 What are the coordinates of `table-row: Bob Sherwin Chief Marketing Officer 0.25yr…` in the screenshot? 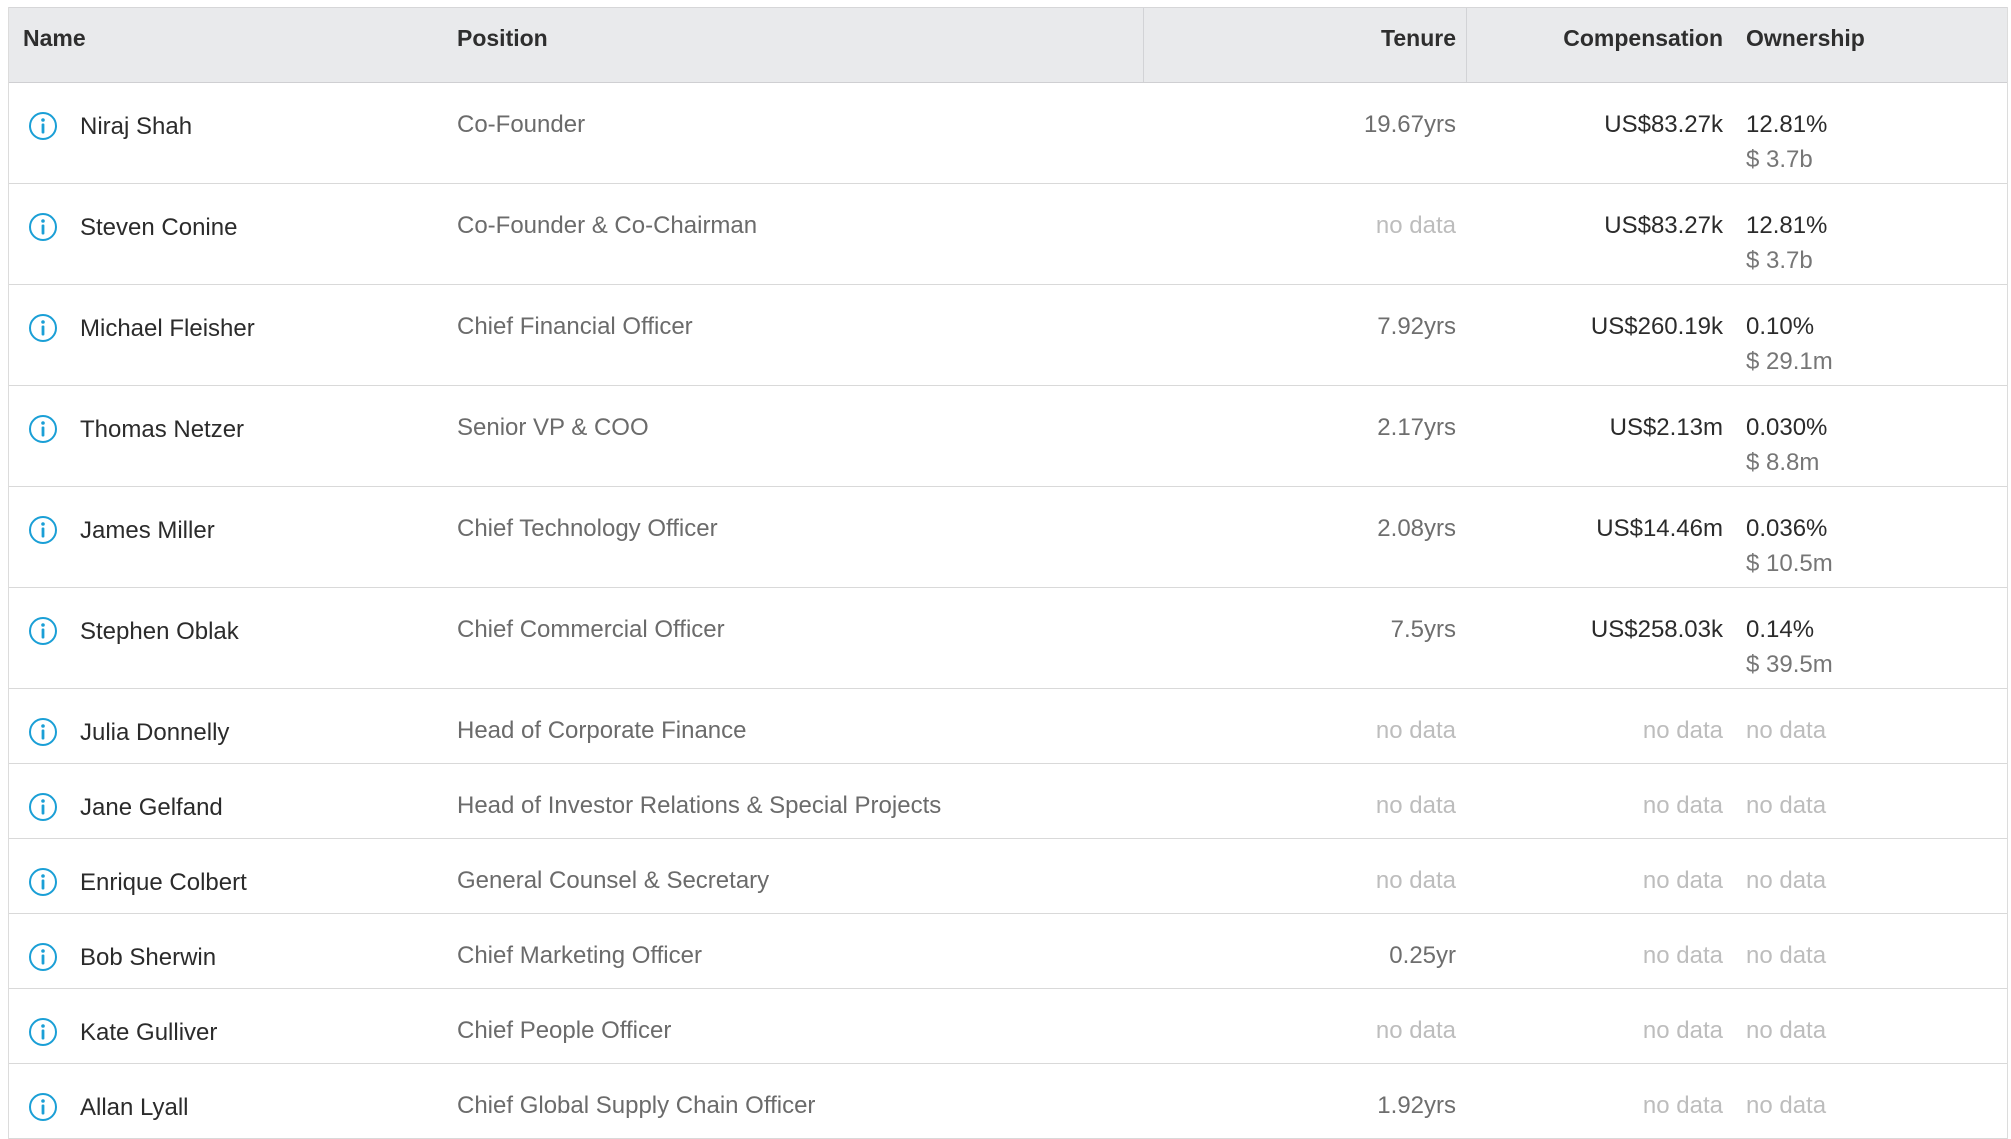 It's located at (1008, 951).